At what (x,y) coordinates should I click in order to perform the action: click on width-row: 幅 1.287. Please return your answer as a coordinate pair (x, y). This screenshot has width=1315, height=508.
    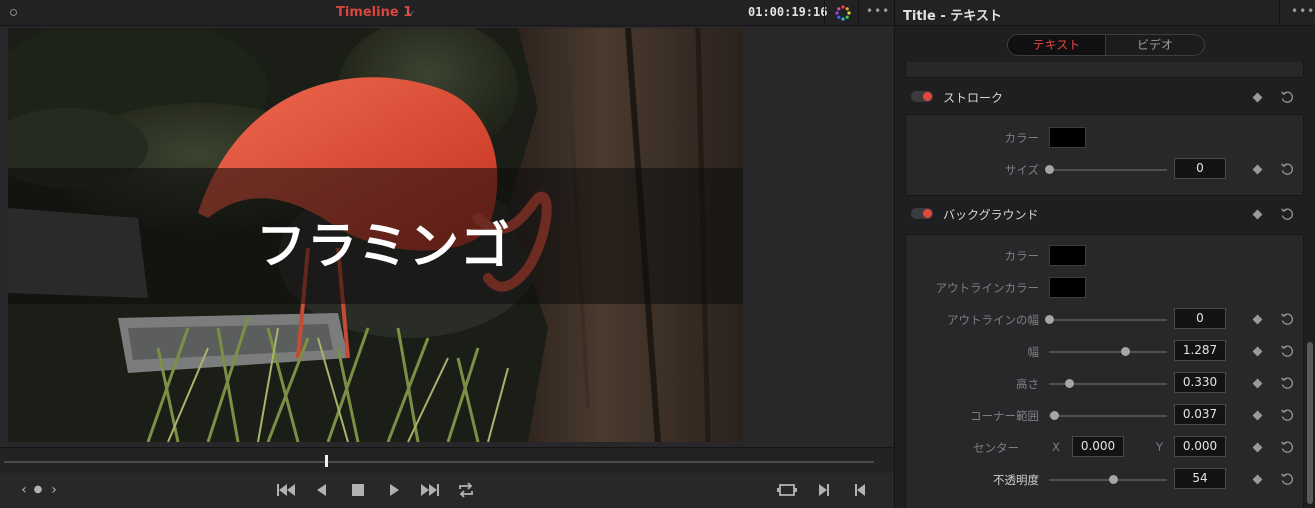
    Looking at the image, I should click on (1100, 352).